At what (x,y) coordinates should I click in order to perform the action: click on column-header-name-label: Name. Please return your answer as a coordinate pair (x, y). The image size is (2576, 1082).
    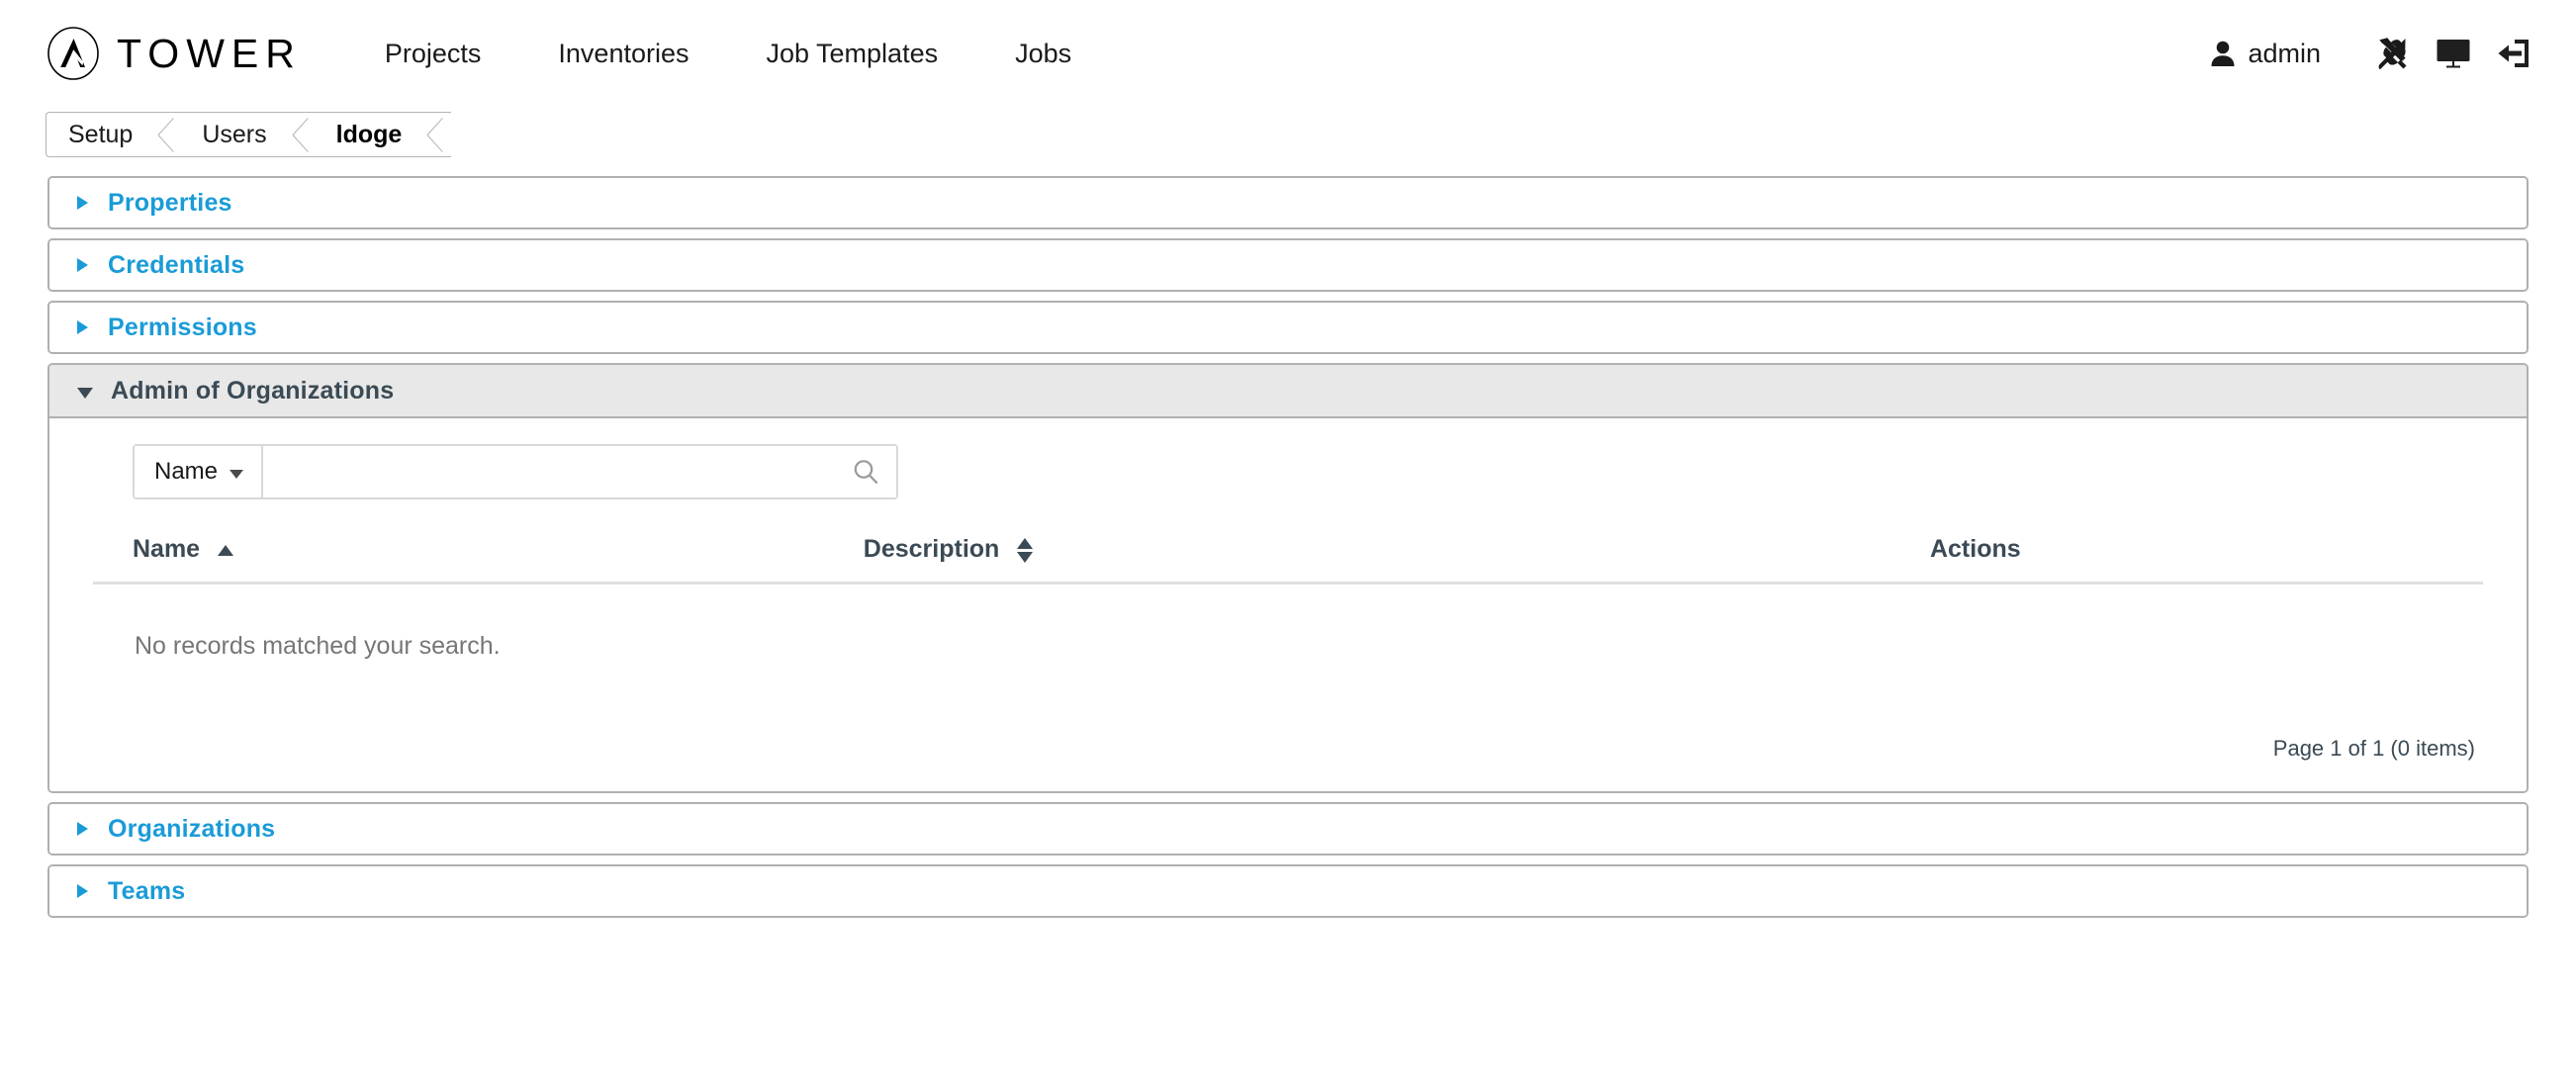
    Looking at the image, I should click on (167, 549).